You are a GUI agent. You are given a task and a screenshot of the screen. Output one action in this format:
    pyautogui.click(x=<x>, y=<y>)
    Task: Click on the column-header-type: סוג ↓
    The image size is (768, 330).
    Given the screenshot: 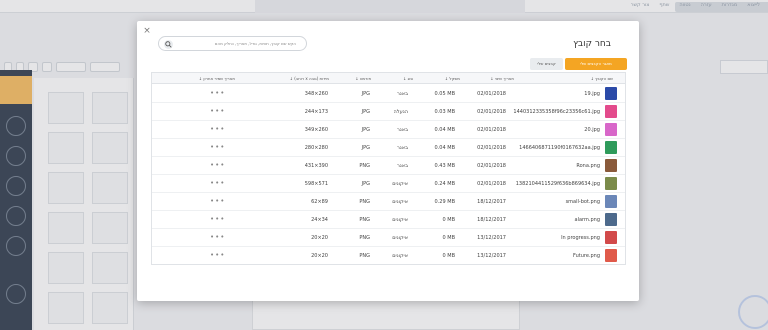 What is the action you would take?
    pyautogui.click(x=408, y=78)
    